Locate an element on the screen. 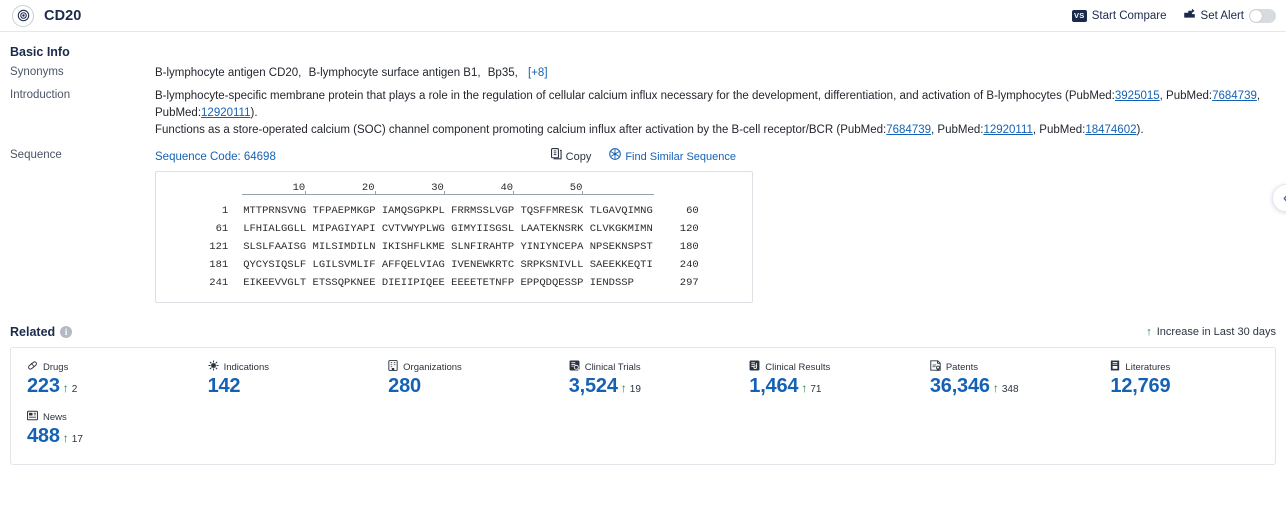  find-similar-label: Find Similar Sequence is located at coordinates (680, 156).